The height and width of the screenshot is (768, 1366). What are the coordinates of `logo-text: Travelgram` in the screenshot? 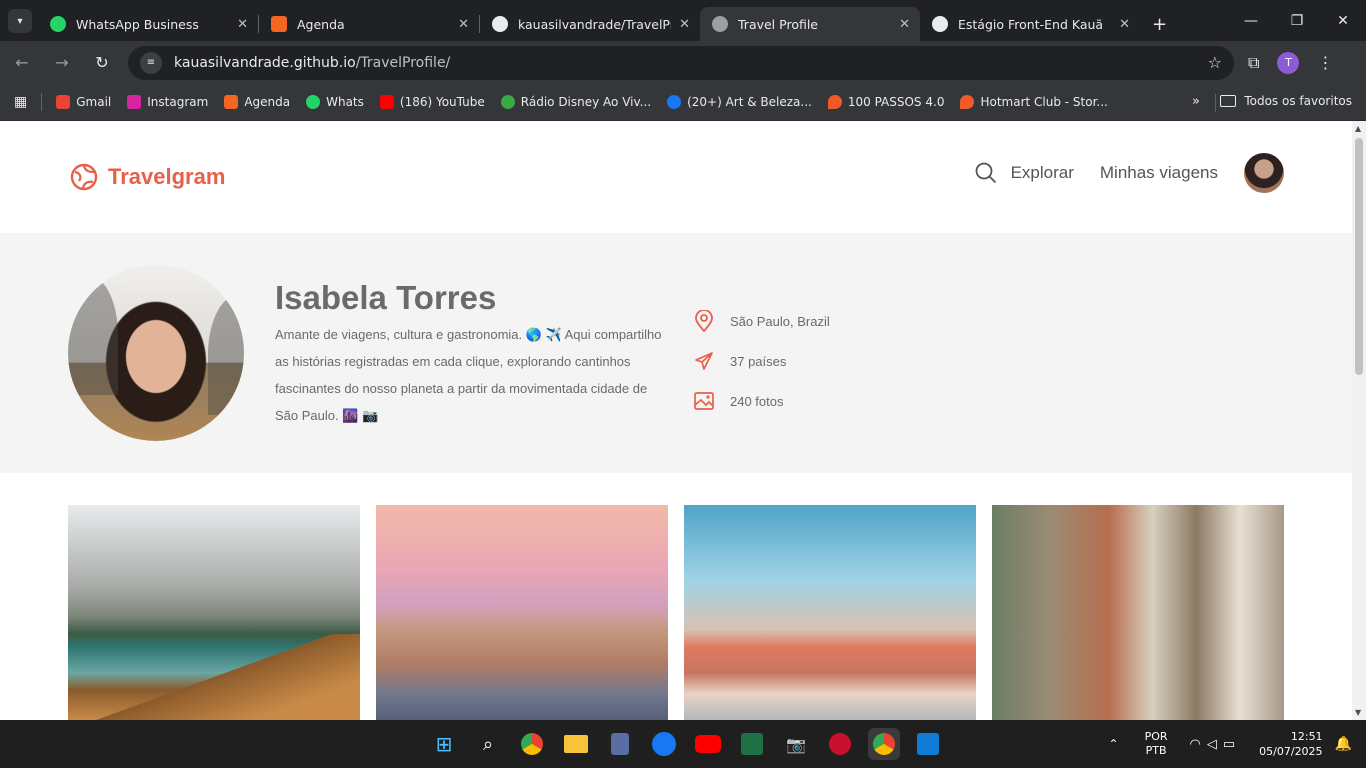 It's located at (167, 176).